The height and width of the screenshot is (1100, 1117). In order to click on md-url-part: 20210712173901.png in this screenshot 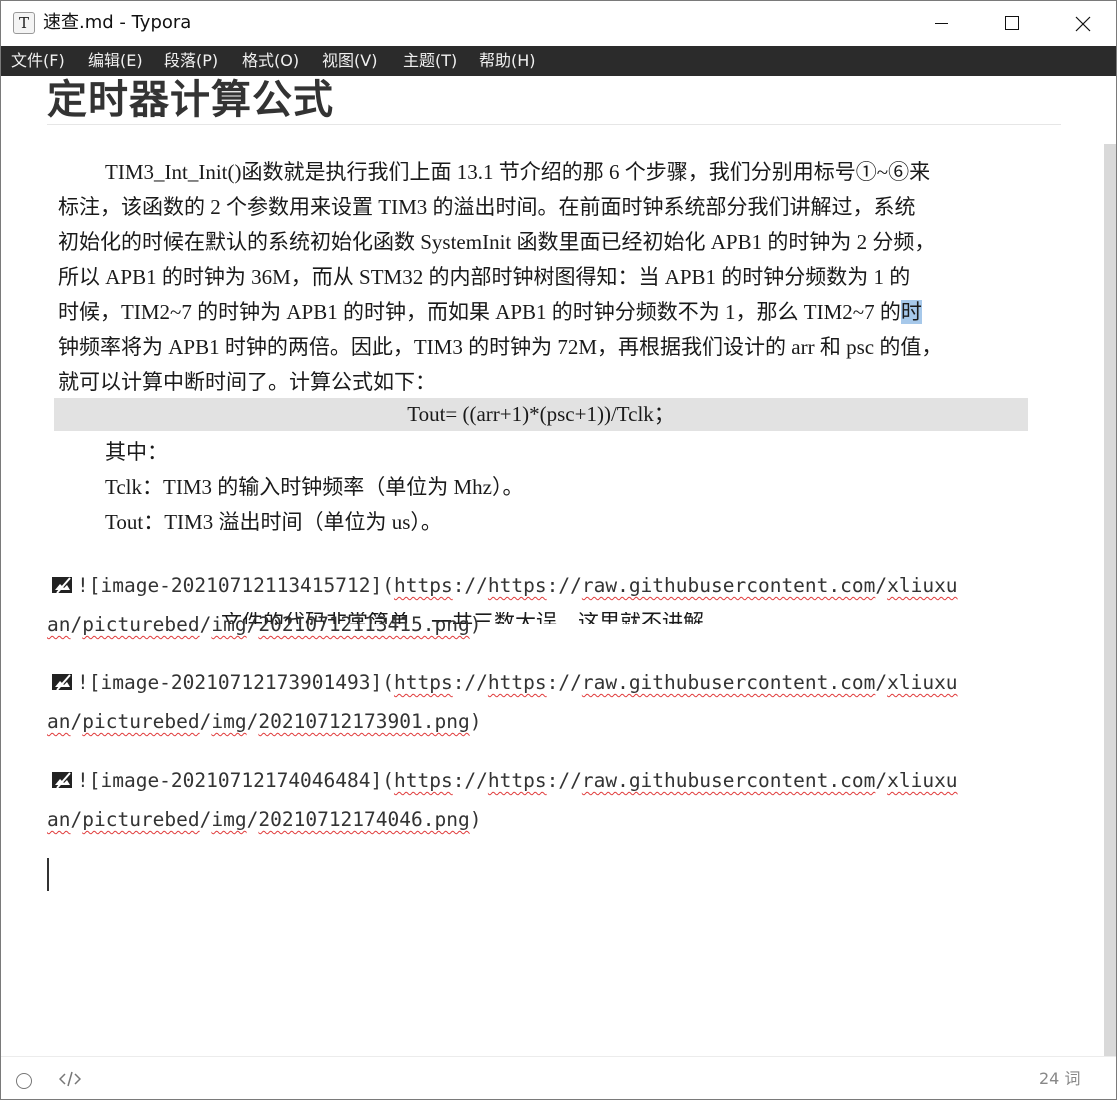, I will do `click(364, 721)`.